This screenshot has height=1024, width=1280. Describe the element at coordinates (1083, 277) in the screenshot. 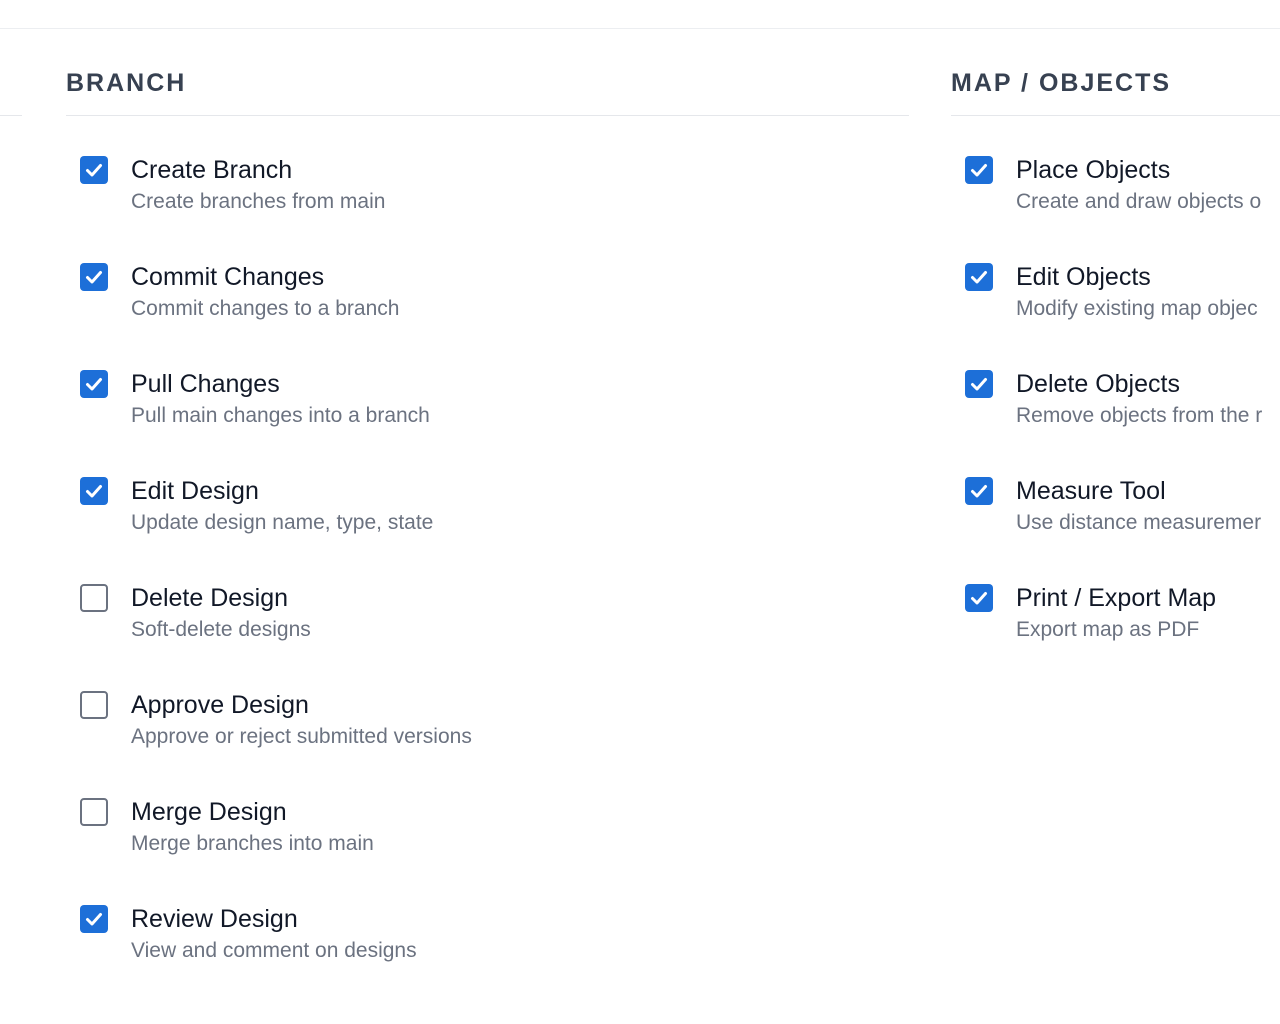

I see `permission-label: Edit Objects` at that location.